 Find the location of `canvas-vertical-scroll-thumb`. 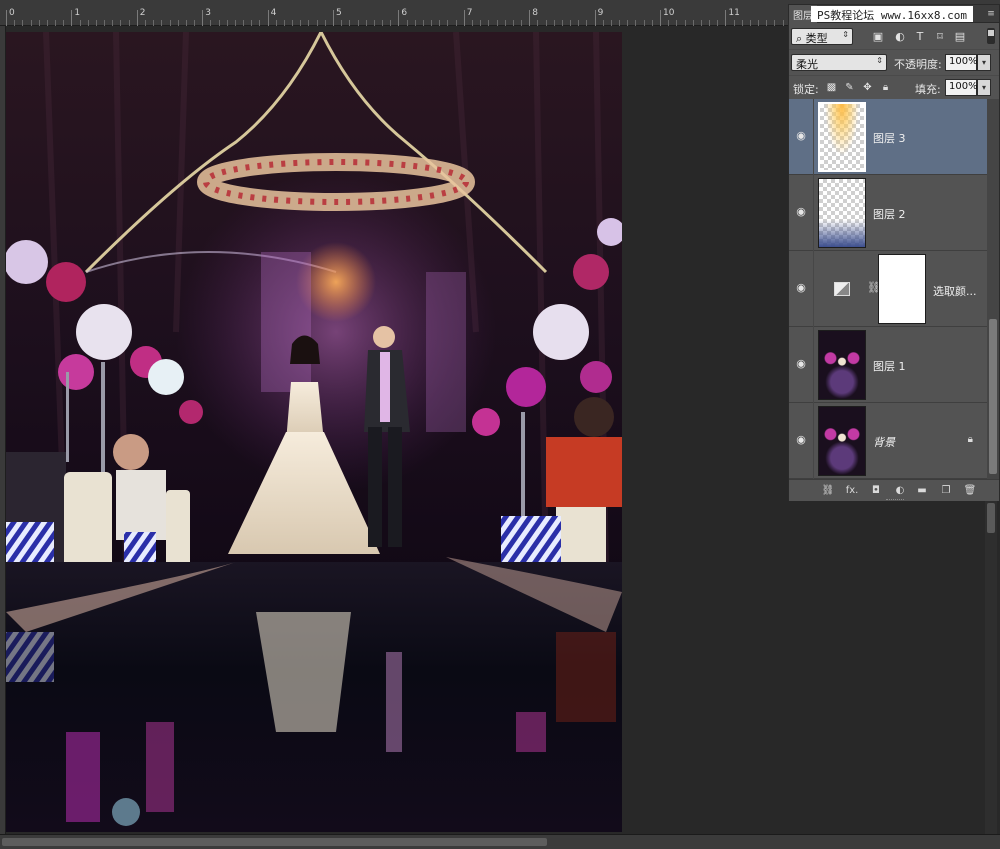

canvas-vertical-scroll-thumb is located at coordinates (991, 518).